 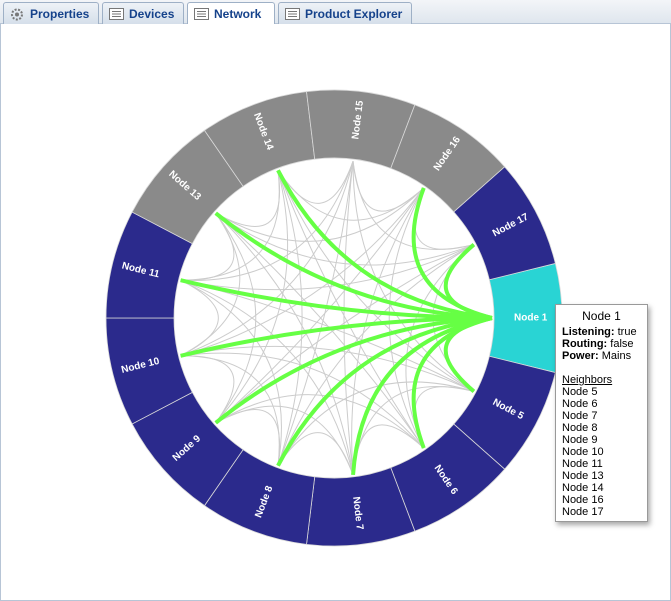 I want to click on neighbor-item: Node 9, so click(x=580, y=440).